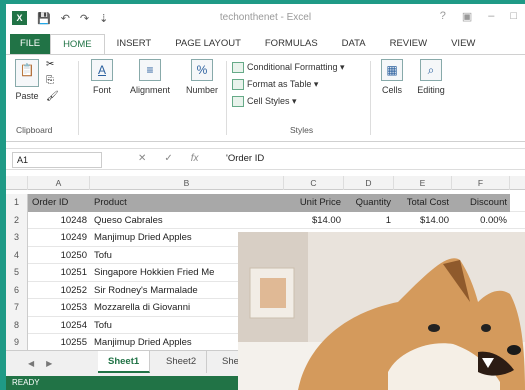 The width and height of the screenshot is (525, 390). Describe the element at coordinates (423, 203) in the screenshot. I see `header-cell: Total Cost` at that location.